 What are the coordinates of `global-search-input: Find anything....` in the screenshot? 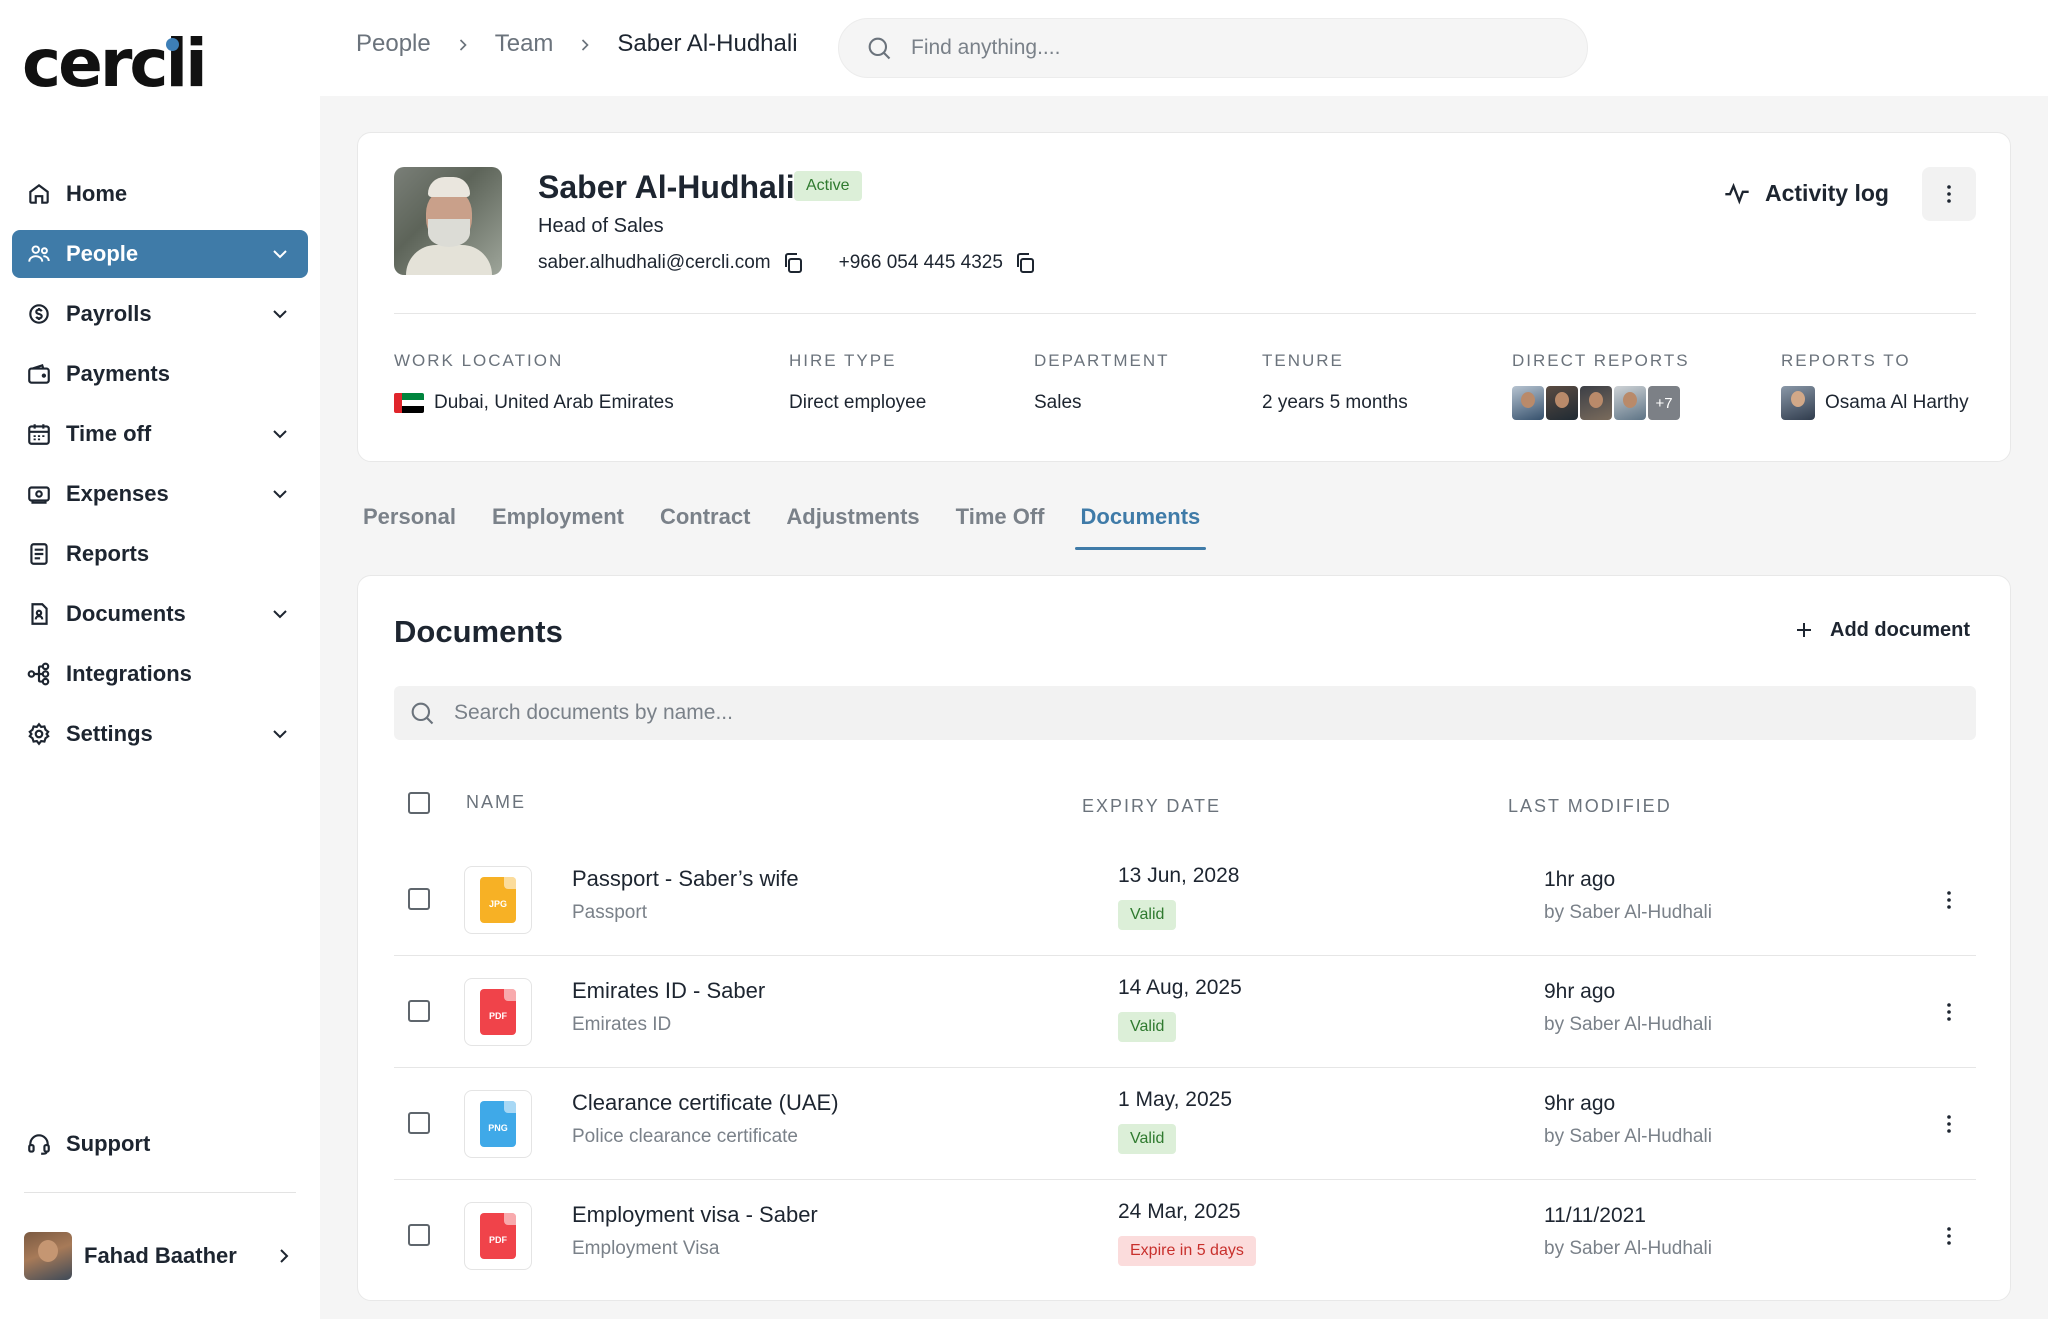 It's located at (1213, 48).